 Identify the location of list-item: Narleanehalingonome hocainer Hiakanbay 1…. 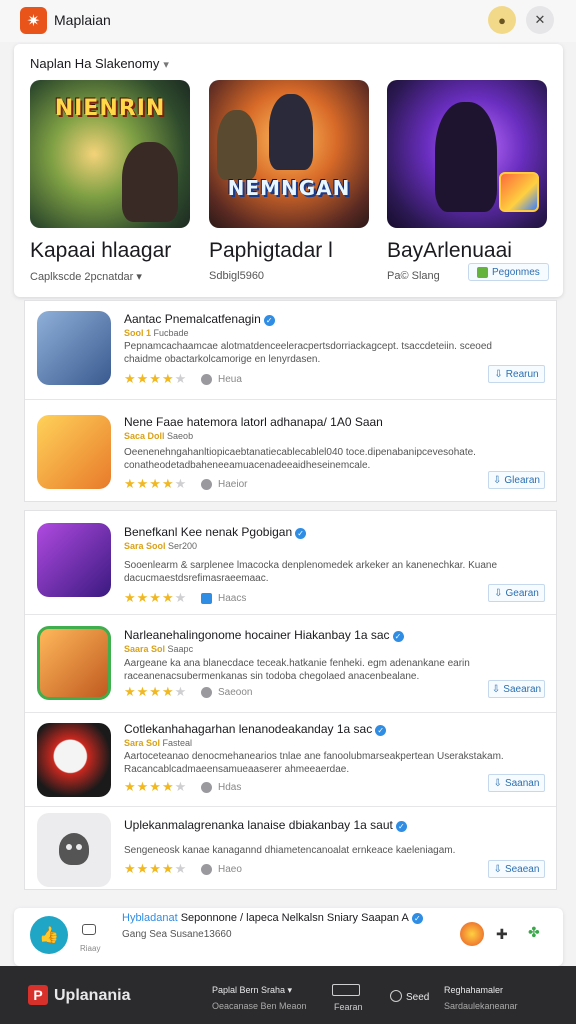
(290, 663).